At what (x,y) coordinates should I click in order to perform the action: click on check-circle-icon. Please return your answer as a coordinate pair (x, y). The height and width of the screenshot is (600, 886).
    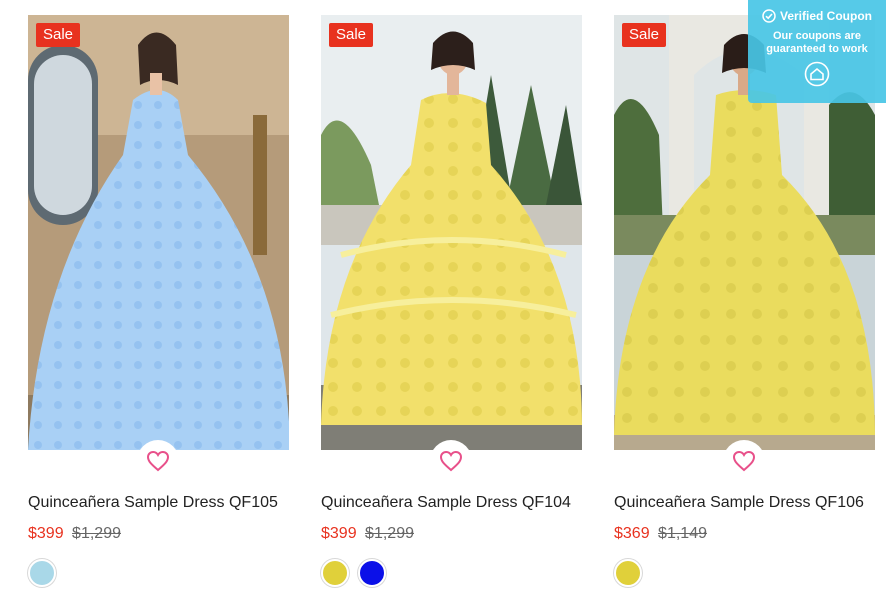
    Looking at the image, I should click on (769, 16).